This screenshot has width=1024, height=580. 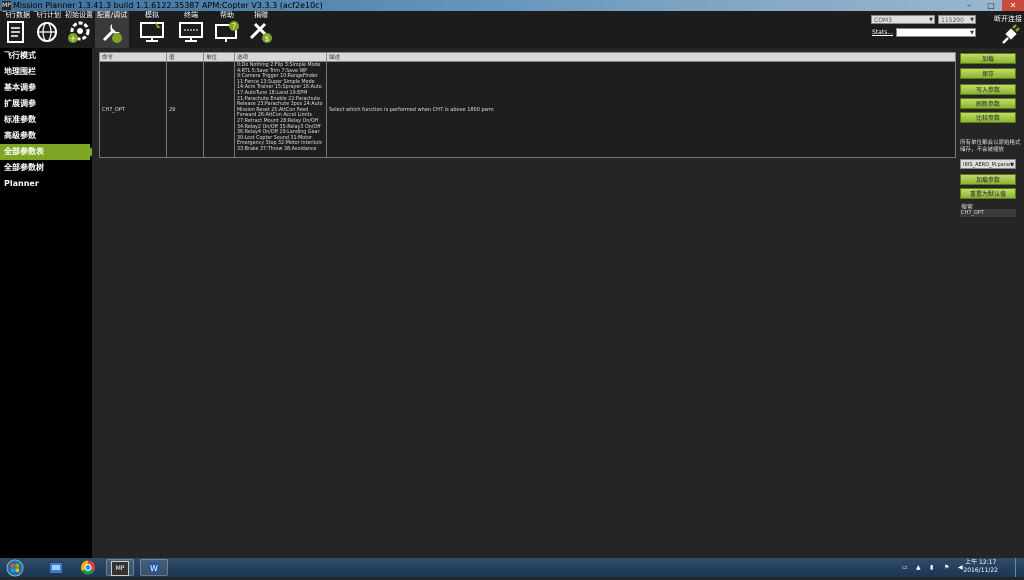 What do you see at coordinates (56, 567) in the screenshot?
I see `taskbar-explorer` at bounding box center [56, 567].